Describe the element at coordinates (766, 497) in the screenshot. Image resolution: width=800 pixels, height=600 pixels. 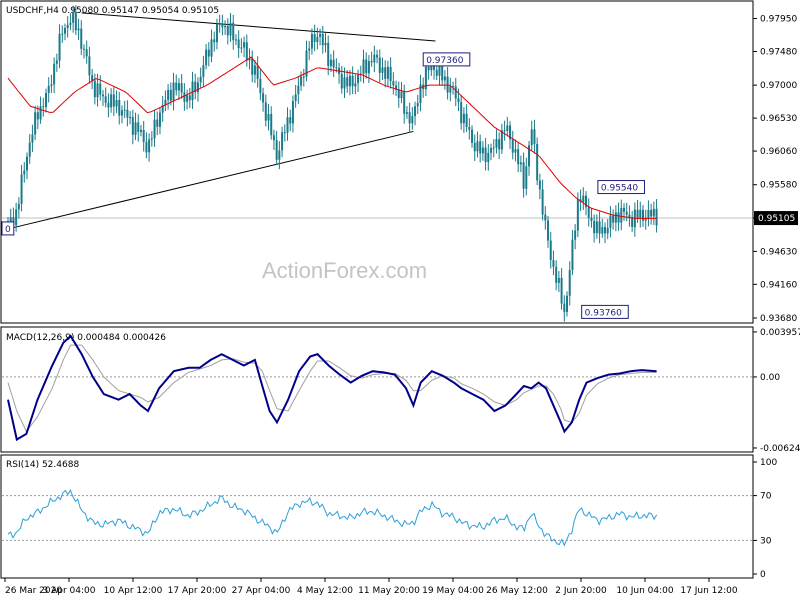
I see `rsi-y-tick-label: 70` at that location.